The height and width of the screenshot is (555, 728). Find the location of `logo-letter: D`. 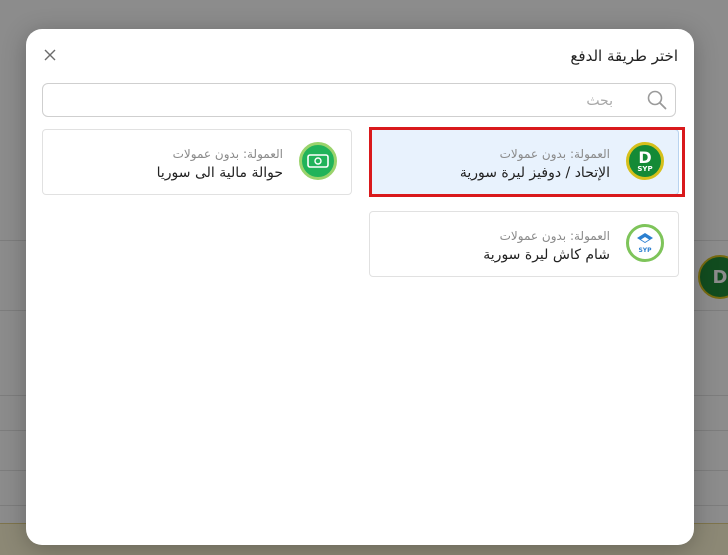

logo-letter: D is located at coordinates (645, 157).